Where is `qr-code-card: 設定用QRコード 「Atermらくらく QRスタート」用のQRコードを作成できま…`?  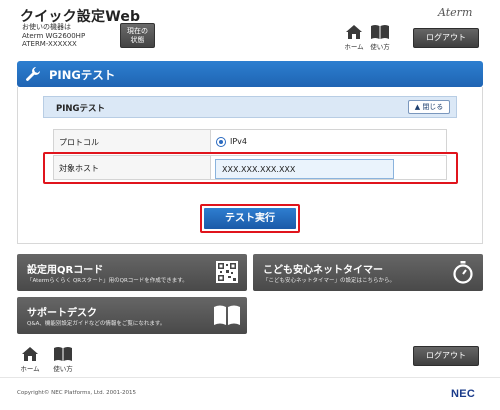
qr-code-card: 設定用QRコード 「Atermらくらく QRスタート」用のQRコードを作成できま… is located at coordinates (132, 272).